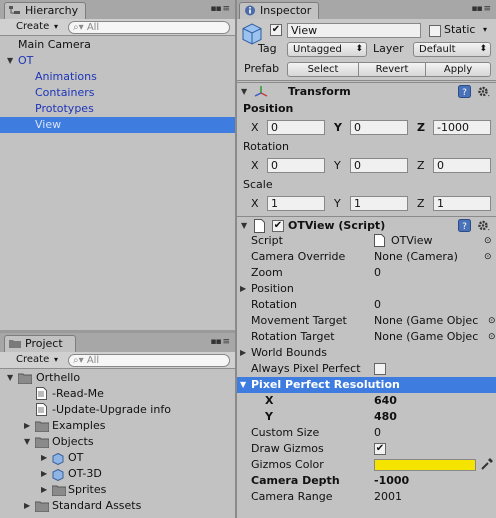 This screenshot has width=496, height=518. I want to click on list-item: Containers, so click(117, 93).